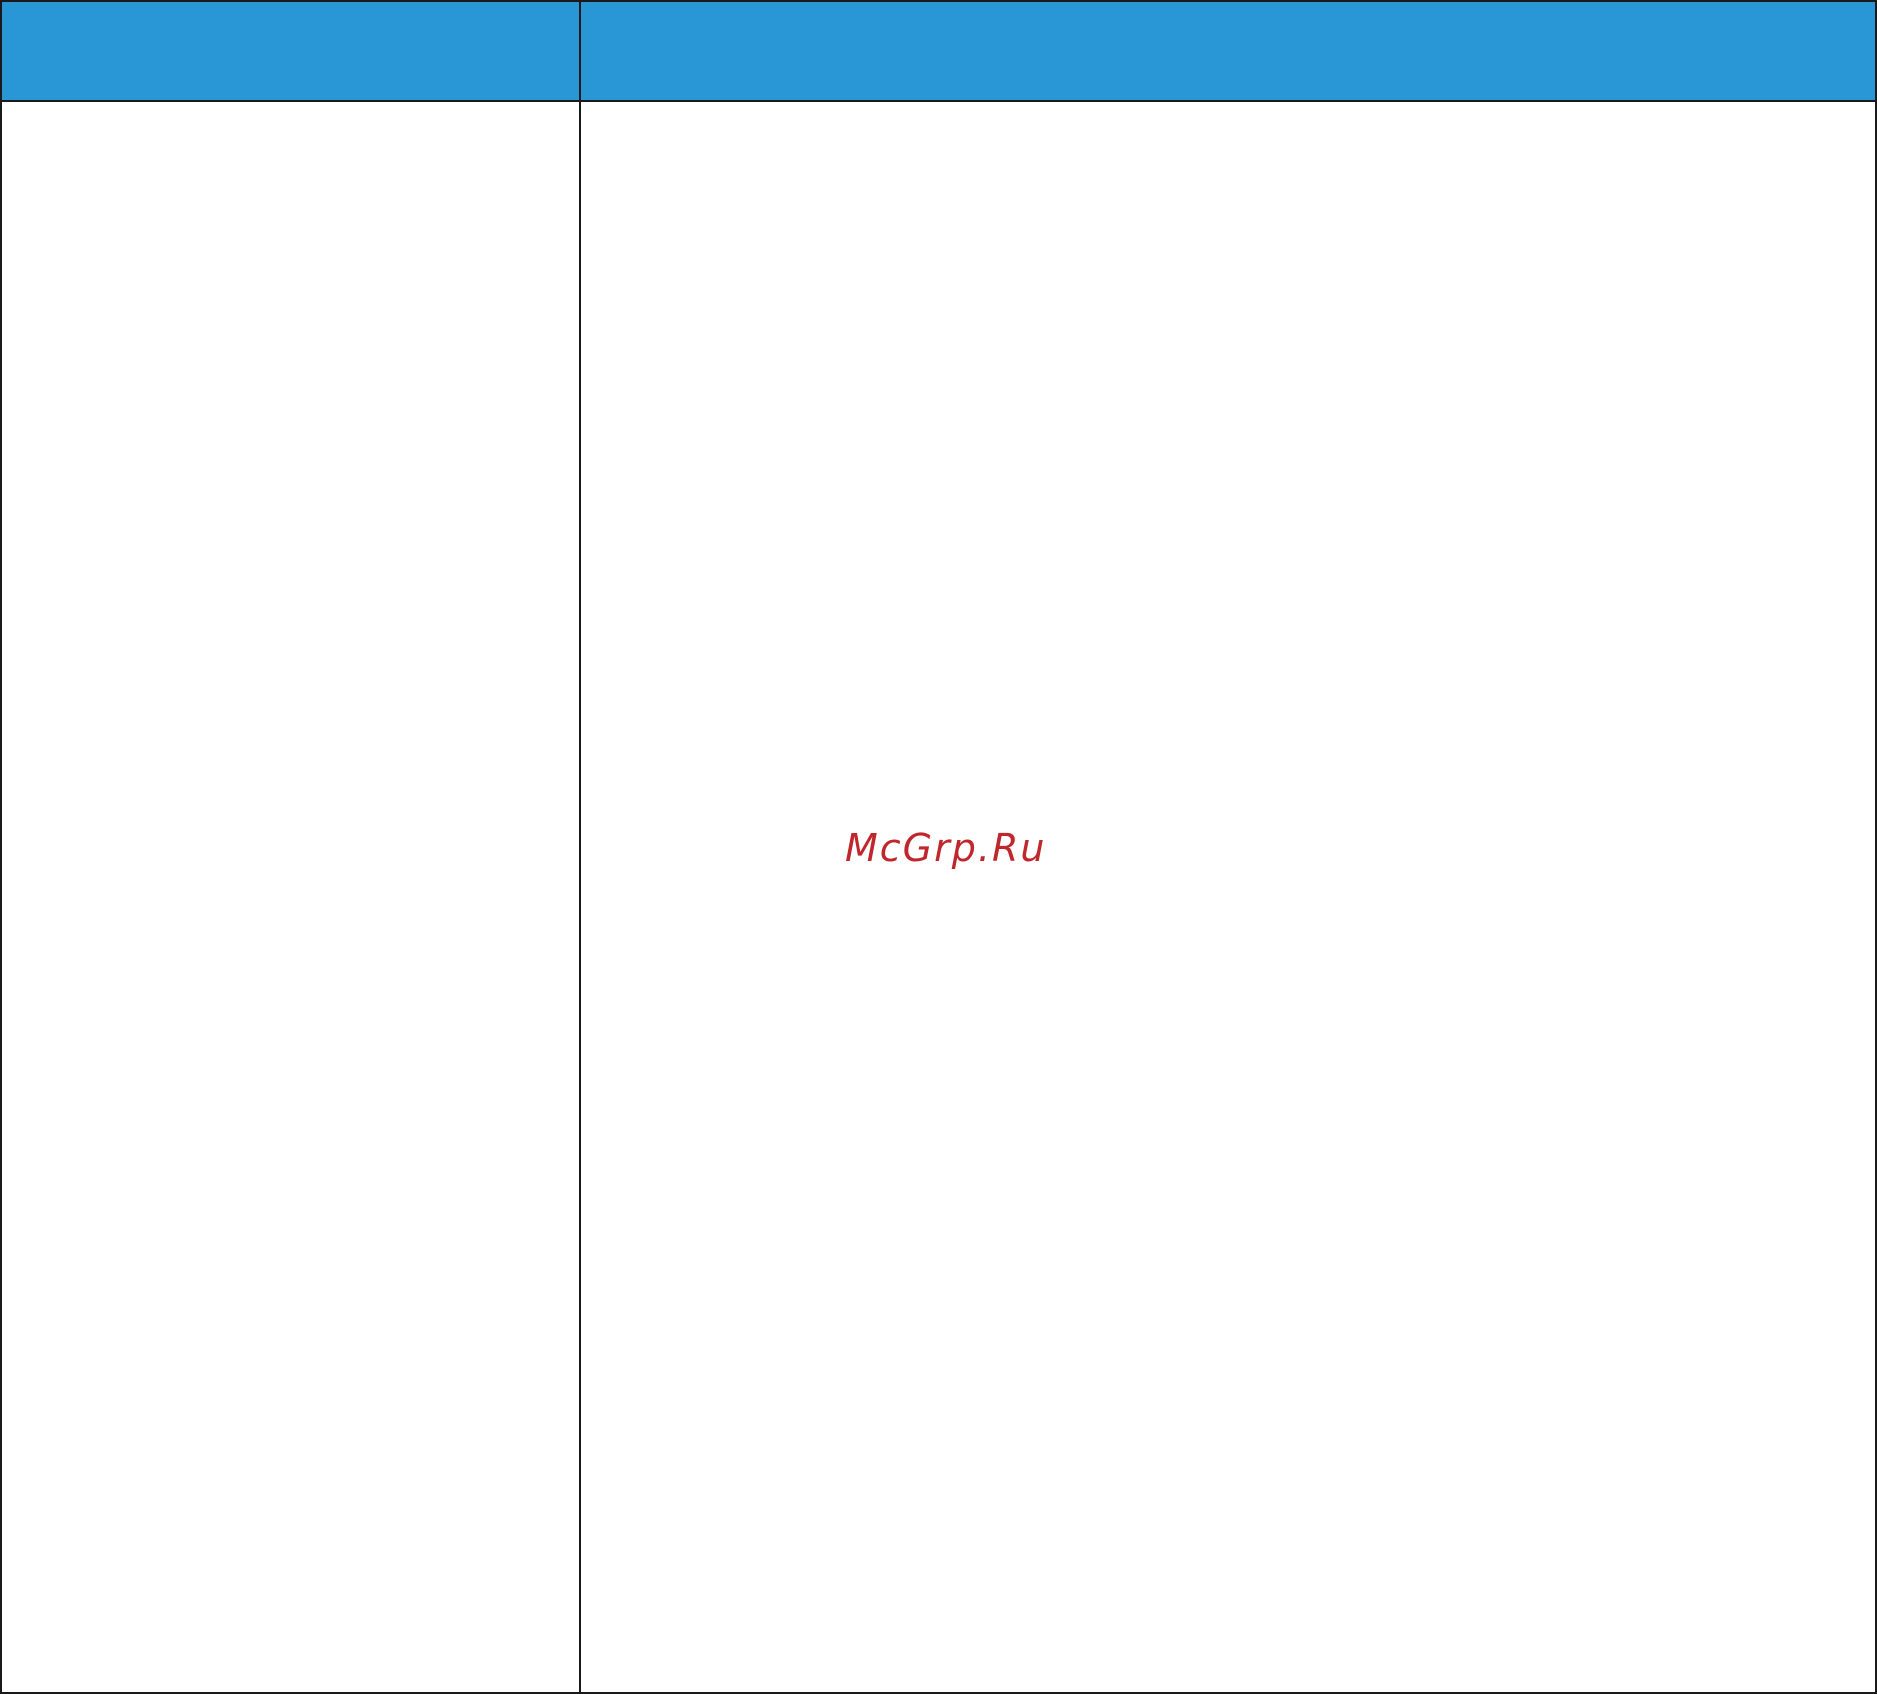  I want to click on column-divider, so click(580, 847).